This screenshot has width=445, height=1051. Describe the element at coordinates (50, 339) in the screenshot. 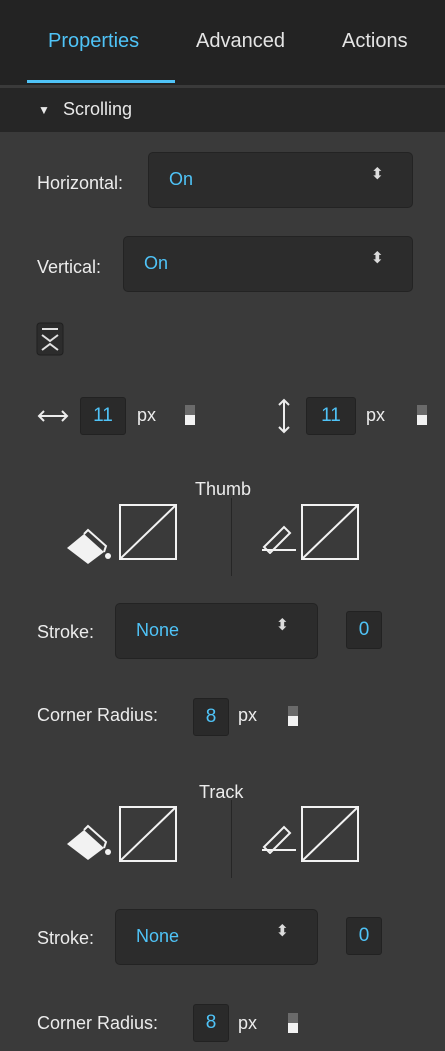

I see `constrain-proportions-icon` at that location.